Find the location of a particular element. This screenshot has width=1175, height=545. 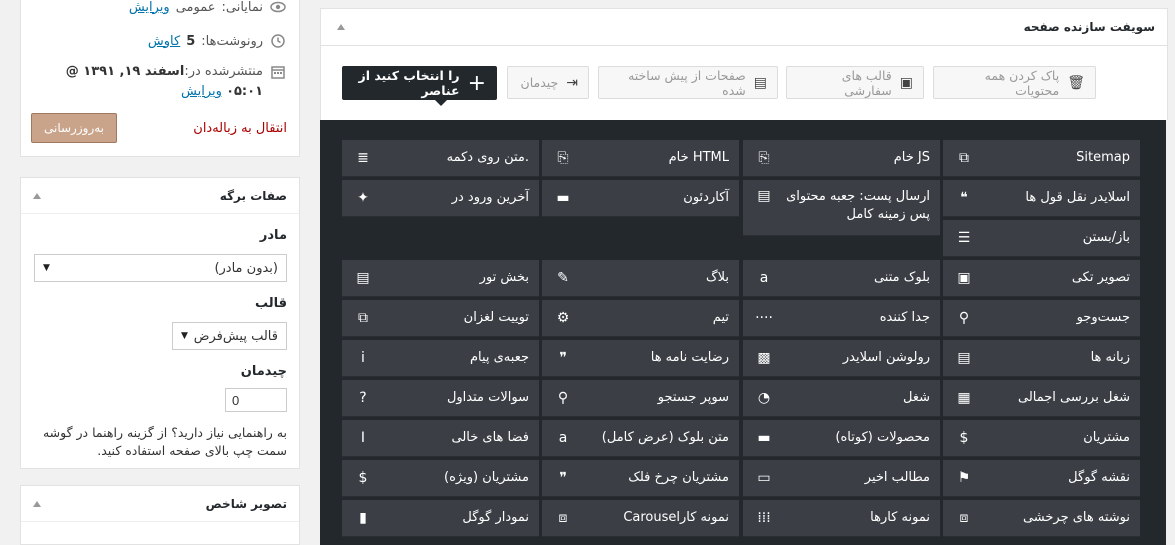

element-tile-label: باز/بستن is located at coordinates (1106, 237).